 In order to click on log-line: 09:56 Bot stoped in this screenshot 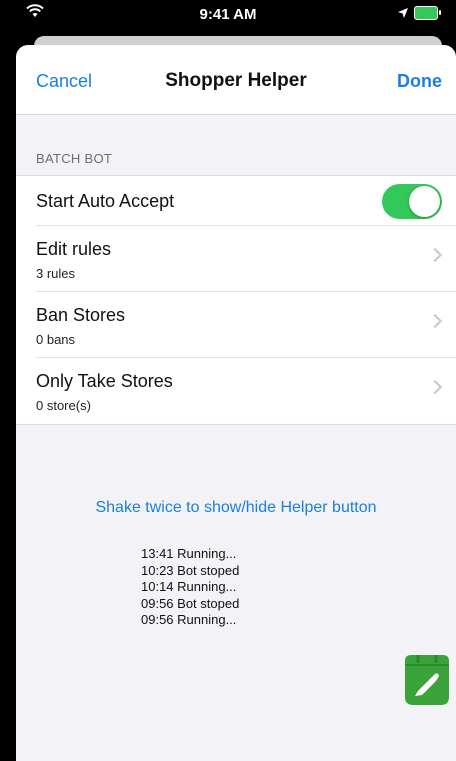, I will do `click(190, 603)`.